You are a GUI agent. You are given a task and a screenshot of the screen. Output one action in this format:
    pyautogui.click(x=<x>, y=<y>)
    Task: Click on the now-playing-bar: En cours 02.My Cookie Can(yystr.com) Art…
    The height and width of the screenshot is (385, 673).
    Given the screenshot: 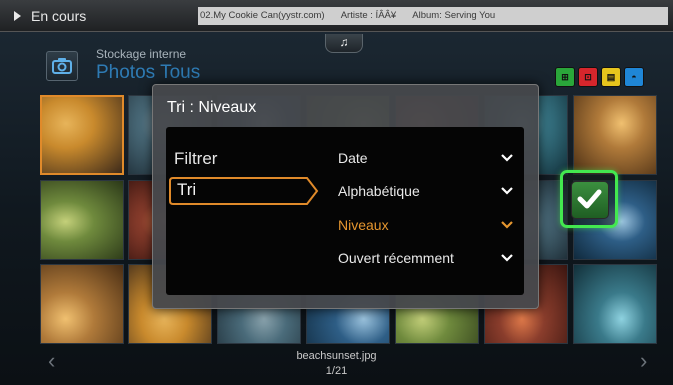 What is the action you would take?
    pyautogui.click(x=336, y=16)
    